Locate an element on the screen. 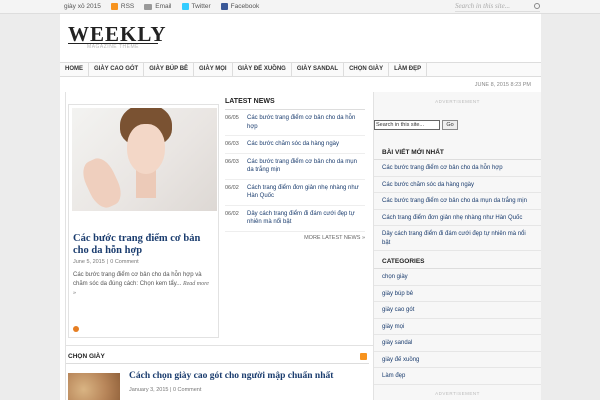 Image resolution: width=600 pixels, height=400 pixels. featured-date: June 5, 2015 is located at coordinates (89, 262).